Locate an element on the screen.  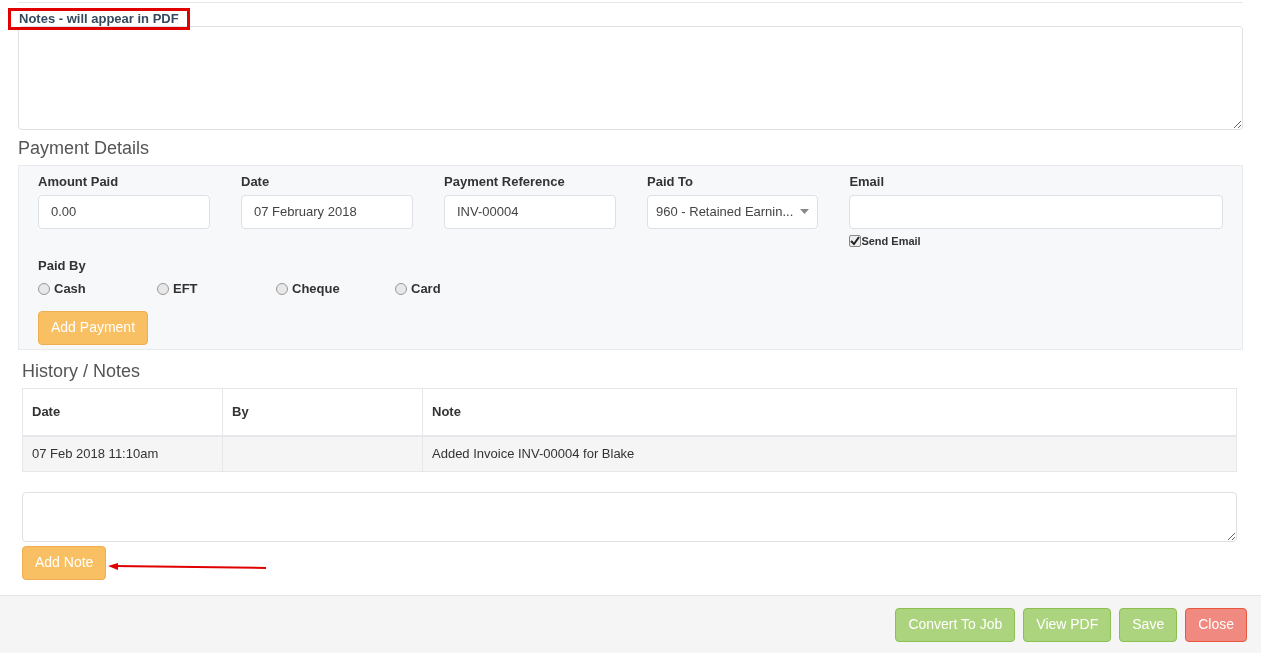
add-payment-button: Add Payment is located at coordinates (93, 327).